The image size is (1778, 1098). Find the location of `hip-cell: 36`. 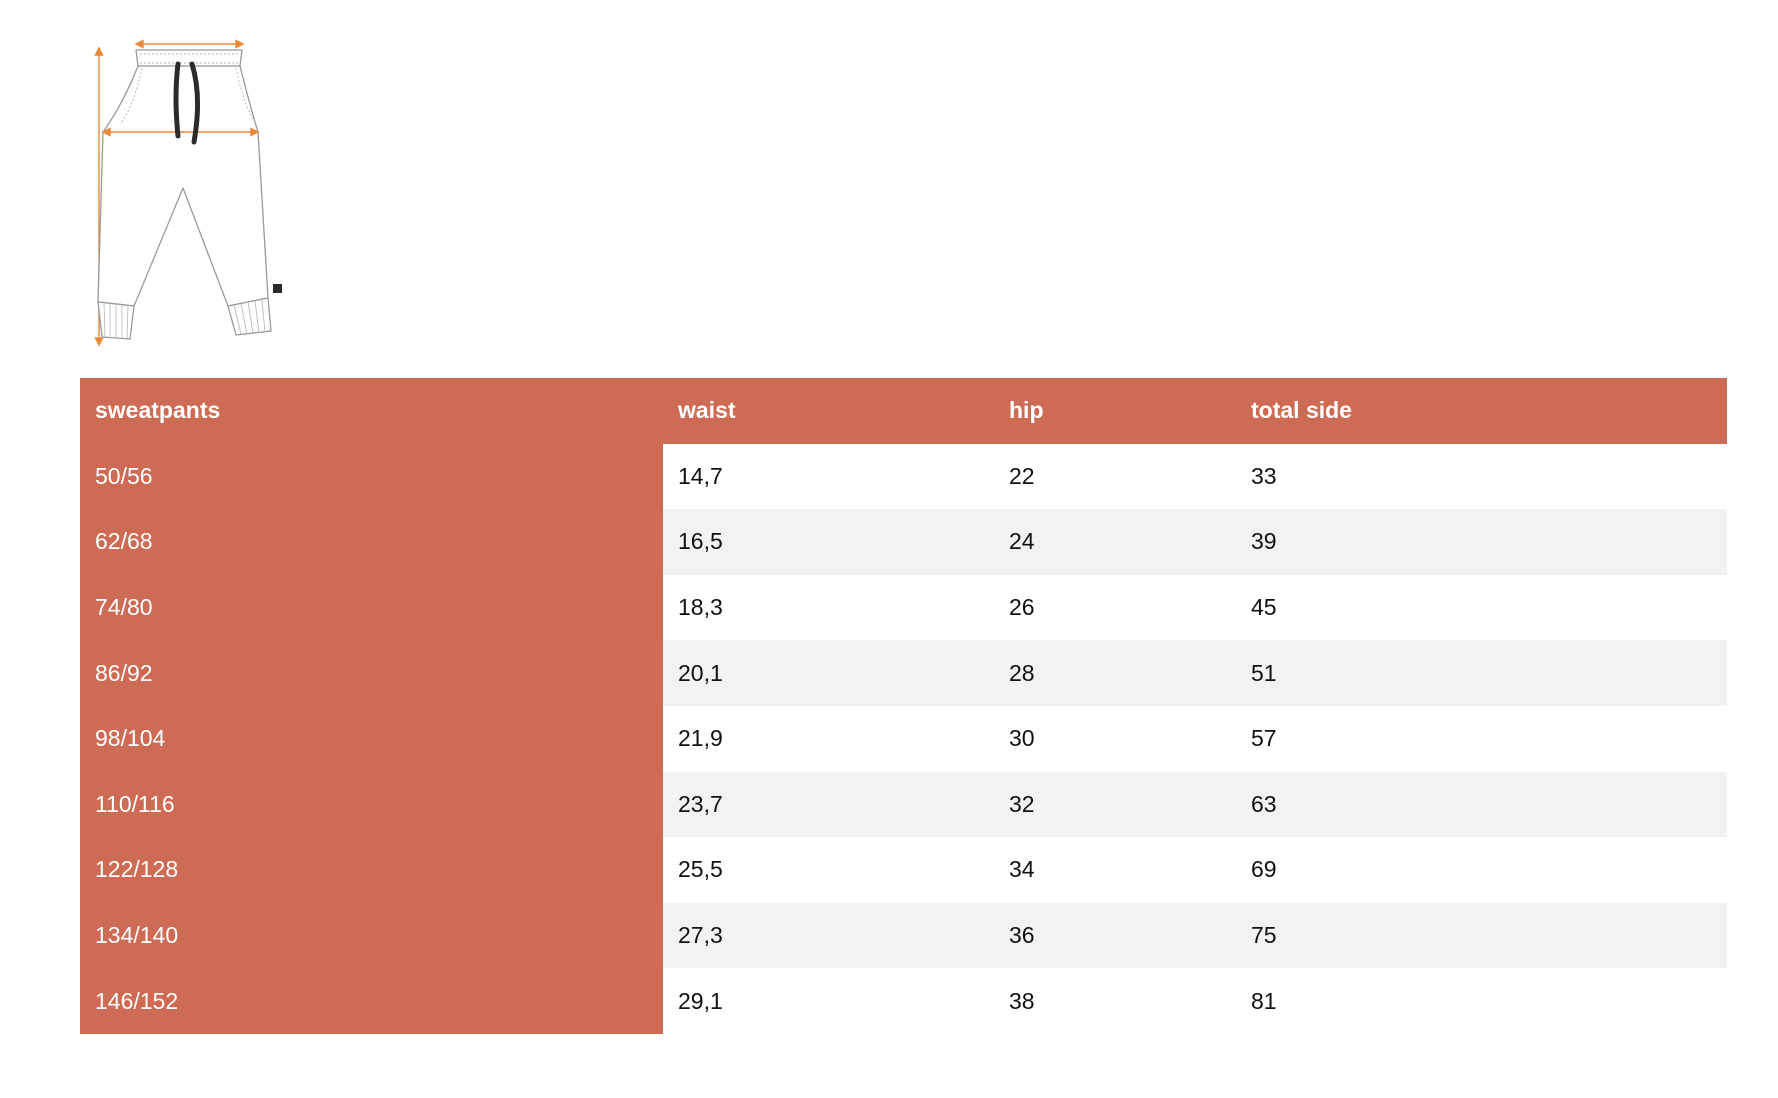

hip-cell: 36 is located at coordinates (1115, 935).